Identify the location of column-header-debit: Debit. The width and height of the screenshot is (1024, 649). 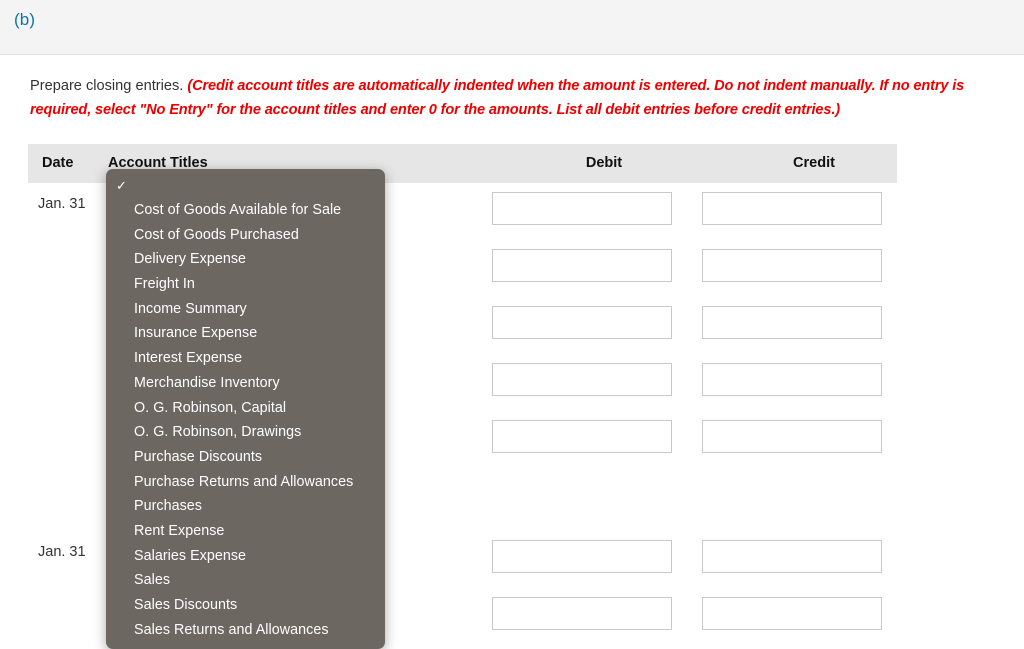
(604, 163).